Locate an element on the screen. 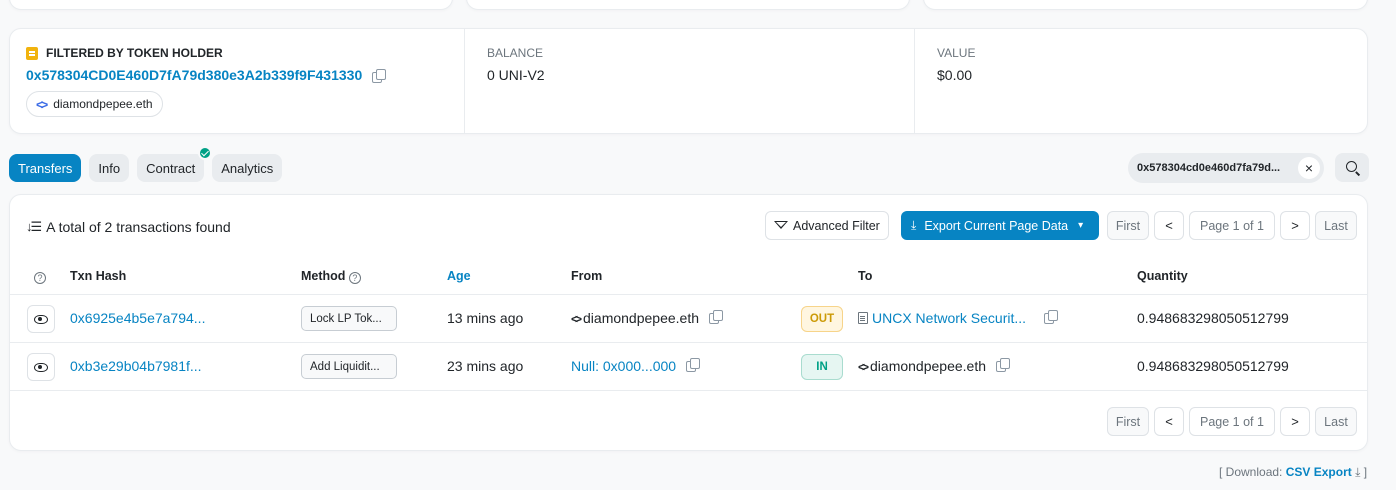  export-page-data-button: ⤓ Export Current Page Data ▾ is located at coordinates (1000, 225).